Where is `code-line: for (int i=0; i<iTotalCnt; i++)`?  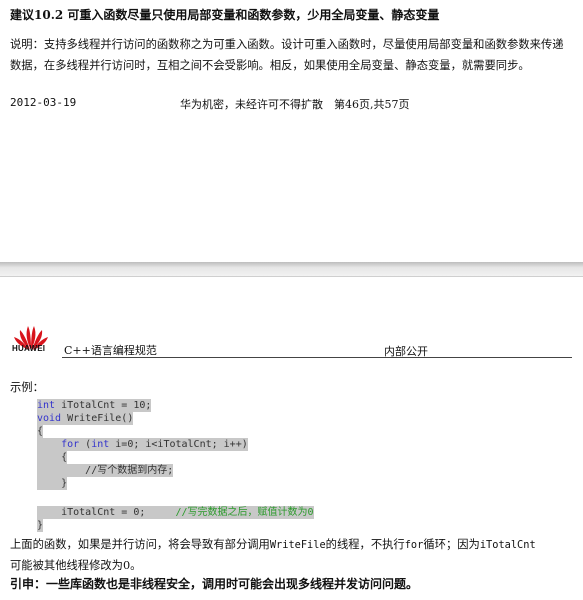 code-line: for (int i=0; i<iTotalCnt; i++) is located at coordinates (142, 444).